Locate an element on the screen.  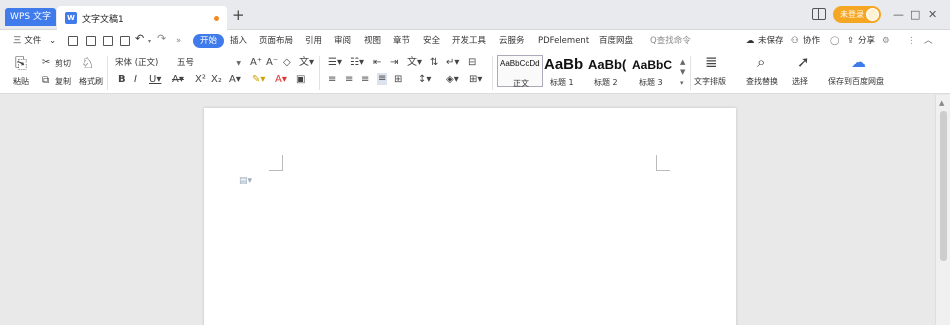
chinese-layout-icon: 文▾ is located at coordinates (414, 63).